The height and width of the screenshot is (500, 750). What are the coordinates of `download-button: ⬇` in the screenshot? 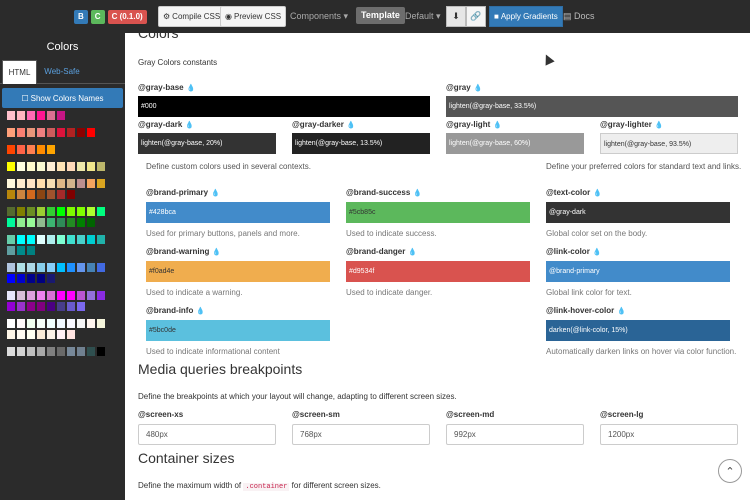 It's located at (456, 16).